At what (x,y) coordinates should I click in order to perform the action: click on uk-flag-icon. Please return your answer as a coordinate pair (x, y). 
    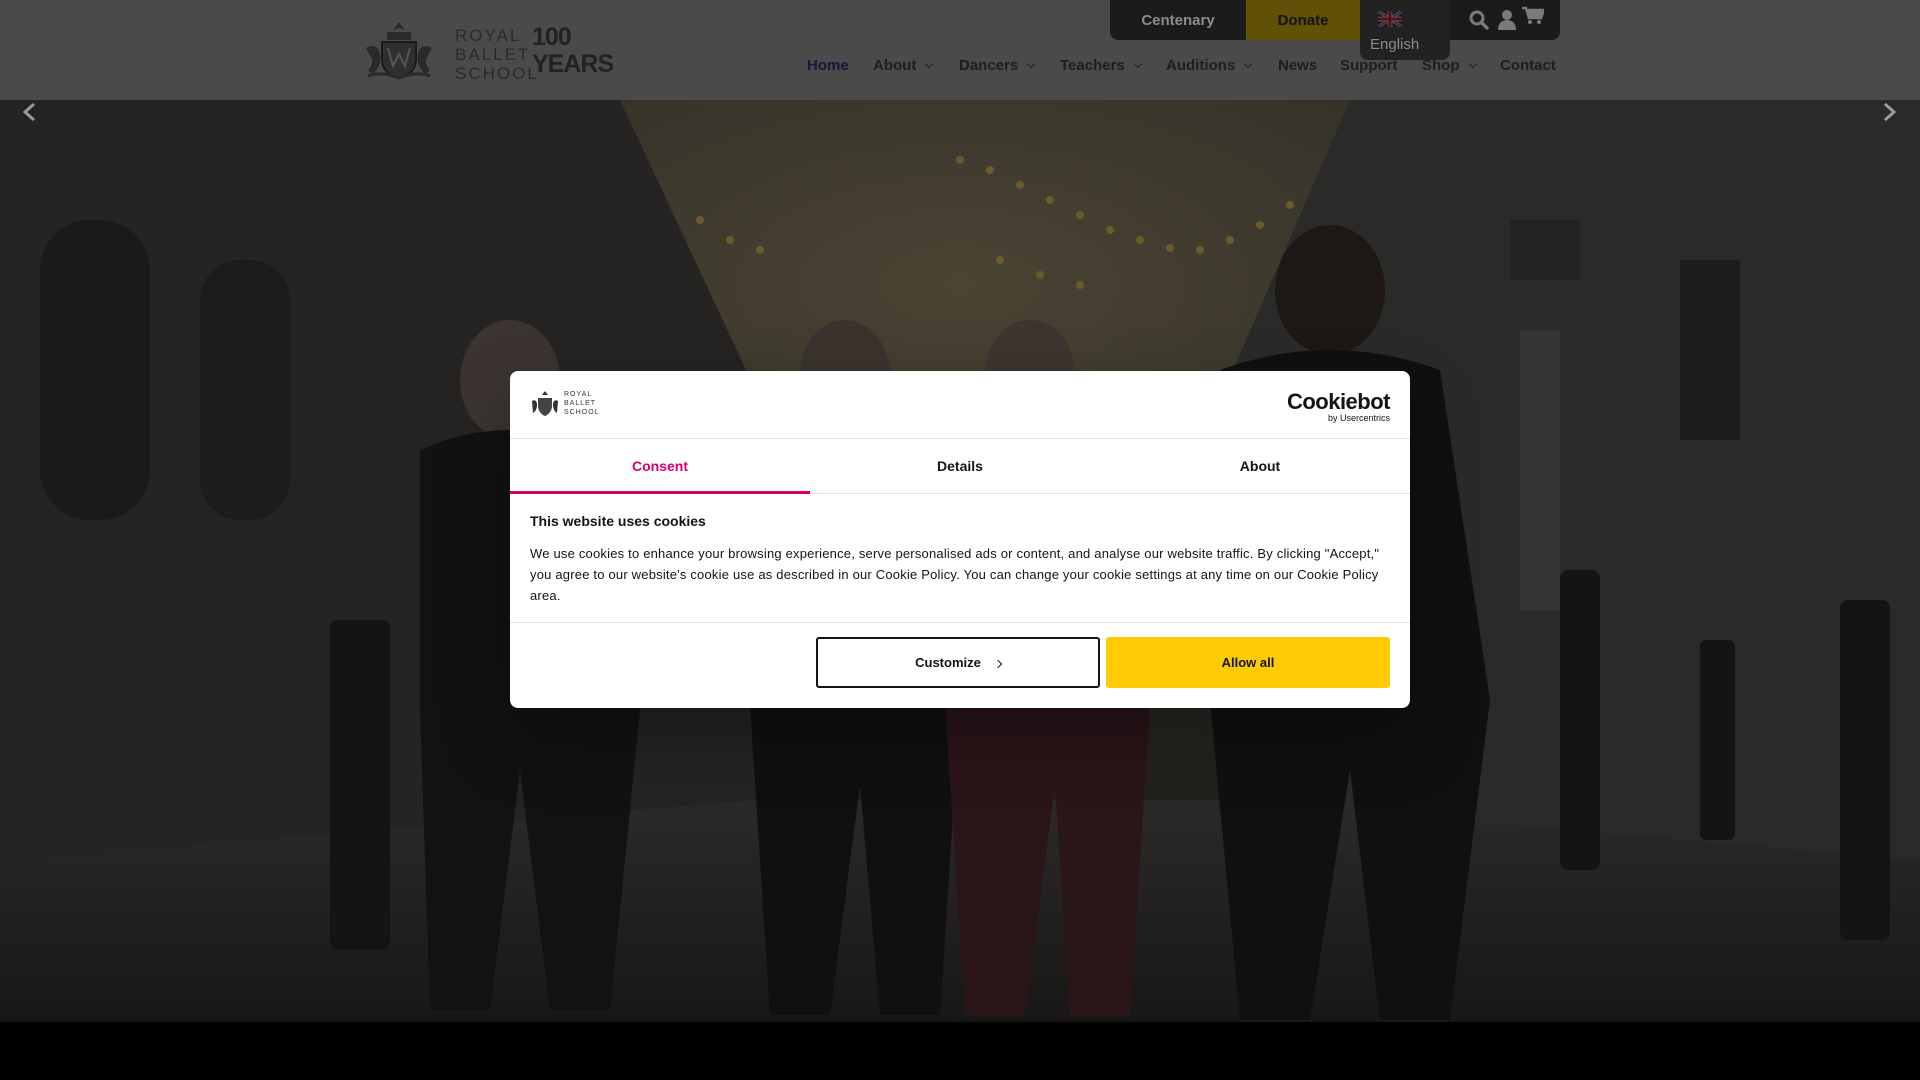
    Looking at the image, I should click on (1390, 19).